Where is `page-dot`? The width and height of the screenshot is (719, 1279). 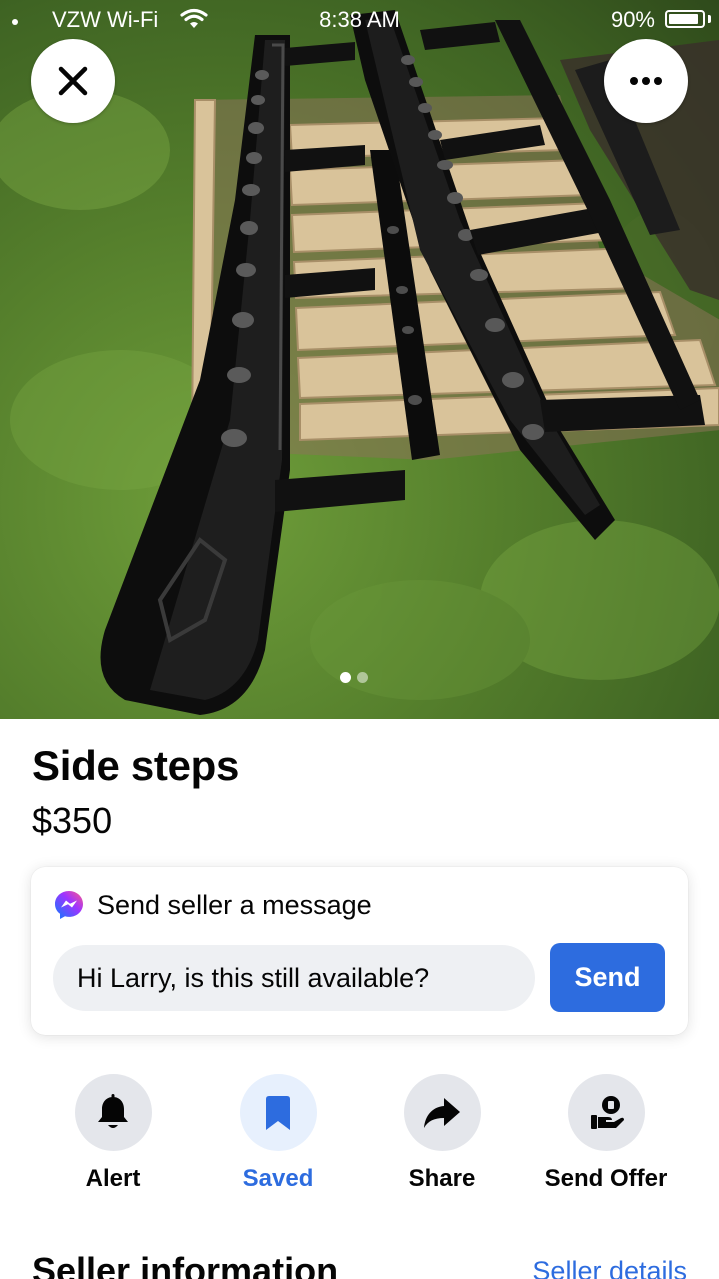
page-dot is located at coordinates (362, 677).